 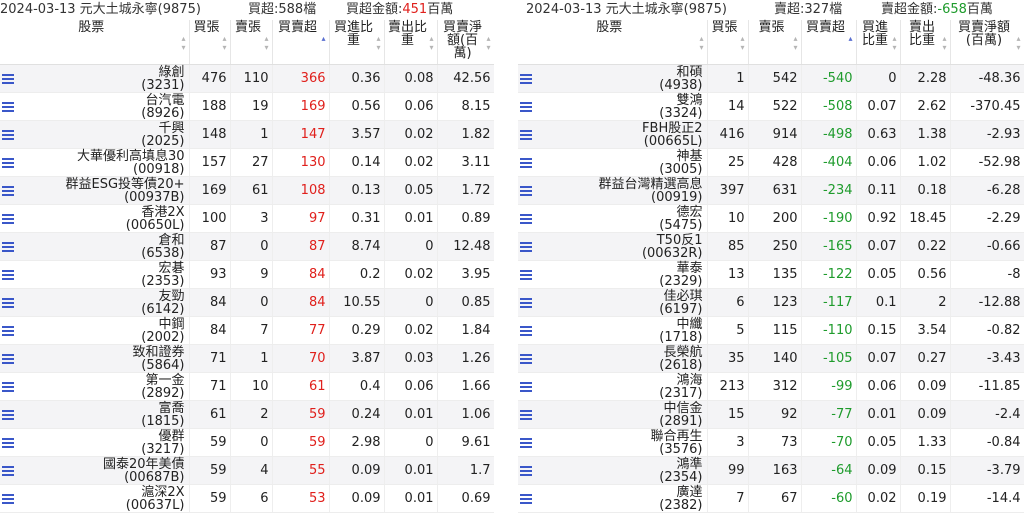 What do you see at coordinates (247, 190) in the screenshot?
I see `table-row: 群益ESG投等債20+ (00937B) 169 61 108 0.13 0.05 1.72` at bounding box center [247, 190].